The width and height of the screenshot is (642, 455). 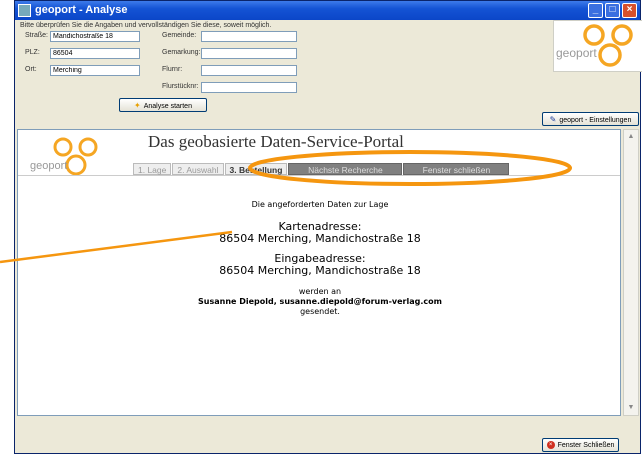 I want to click on message-intro: Die angeforderten Daten zur Lage, so click(x=320, y=204).